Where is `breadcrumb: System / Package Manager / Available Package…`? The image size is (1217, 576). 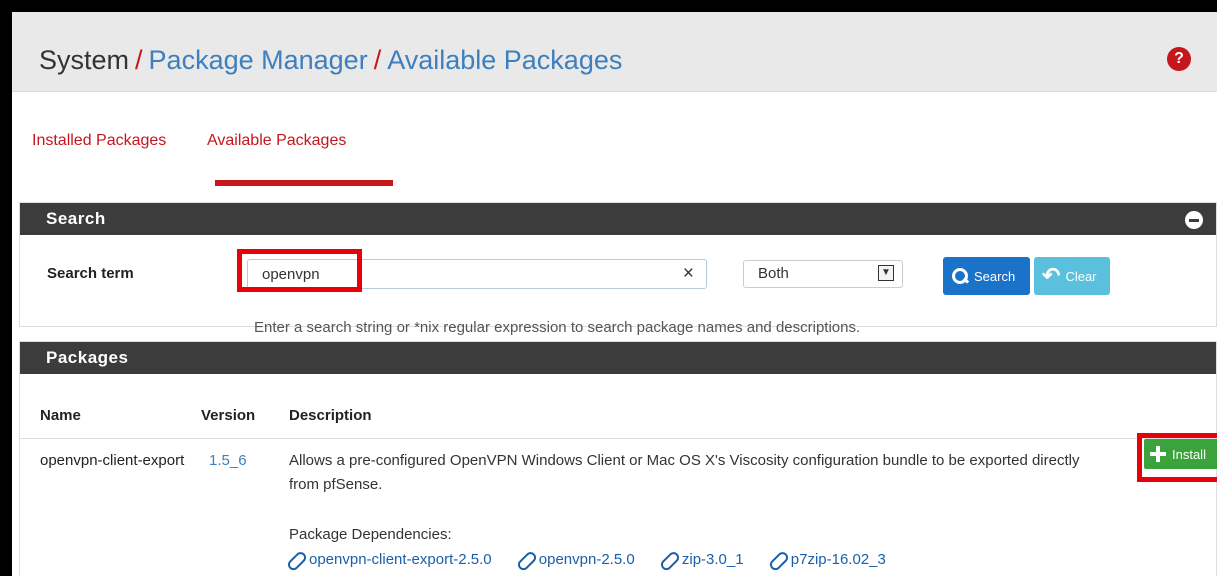 breadcrumb: System / Package Manager / Available Package… is located at coordinates (330, 60).